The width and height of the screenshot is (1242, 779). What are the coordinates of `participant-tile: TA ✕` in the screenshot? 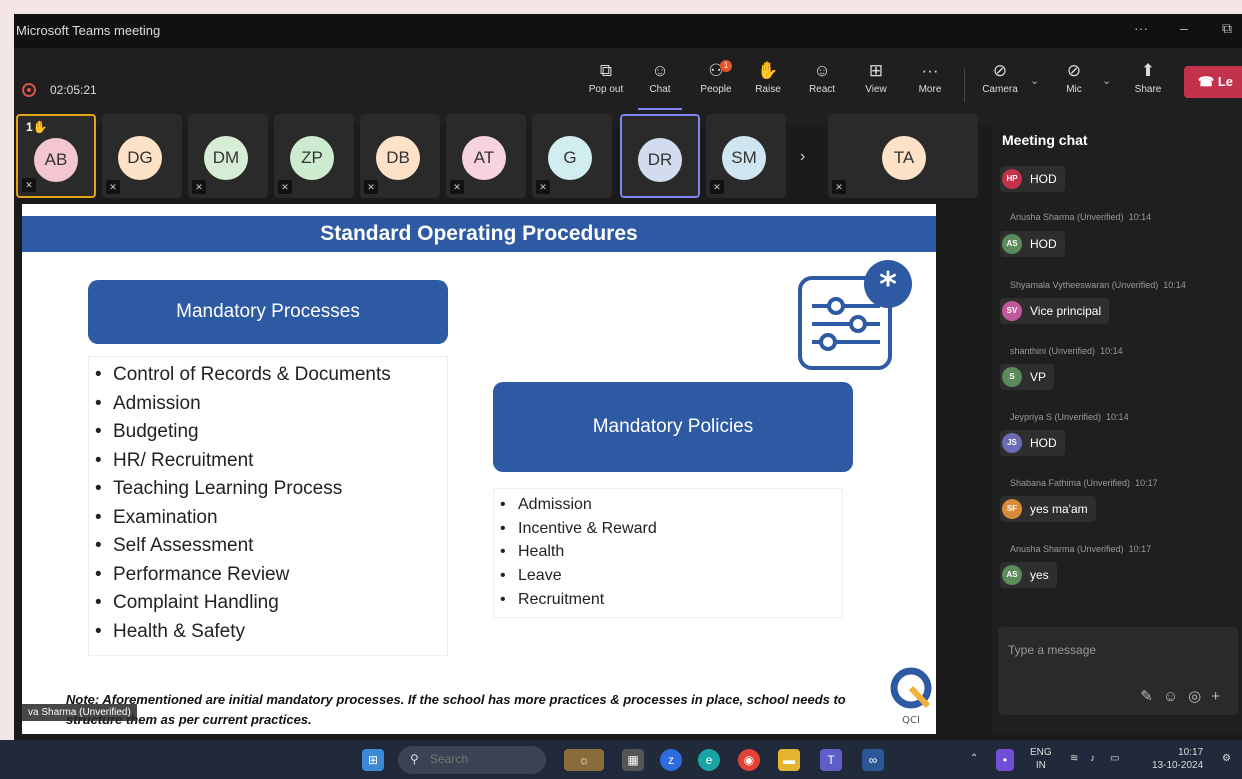 It's located at (903, 156).